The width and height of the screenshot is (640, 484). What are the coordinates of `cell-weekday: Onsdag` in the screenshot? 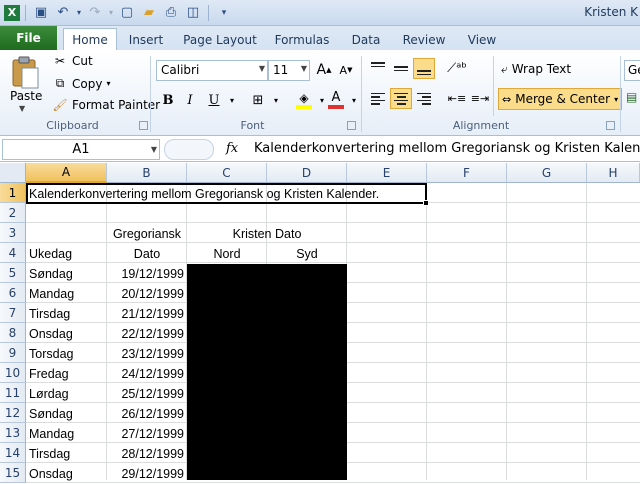 It's located at (49, 334).